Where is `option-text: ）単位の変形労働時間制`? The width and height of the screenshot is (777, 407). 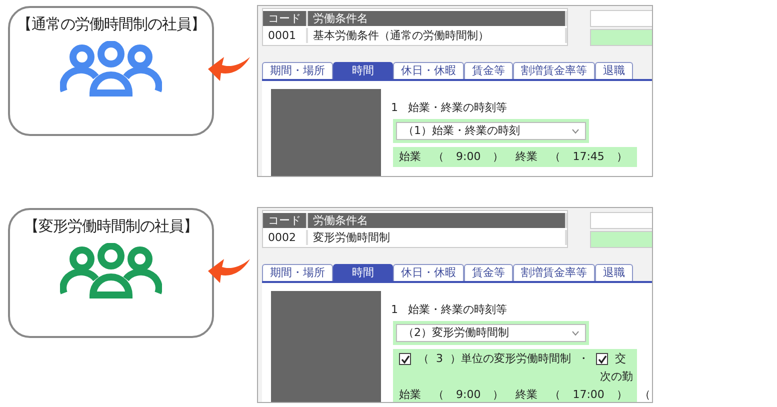 option-text: ）単位の変形労働時間制 is located at coordinates (510, 359).